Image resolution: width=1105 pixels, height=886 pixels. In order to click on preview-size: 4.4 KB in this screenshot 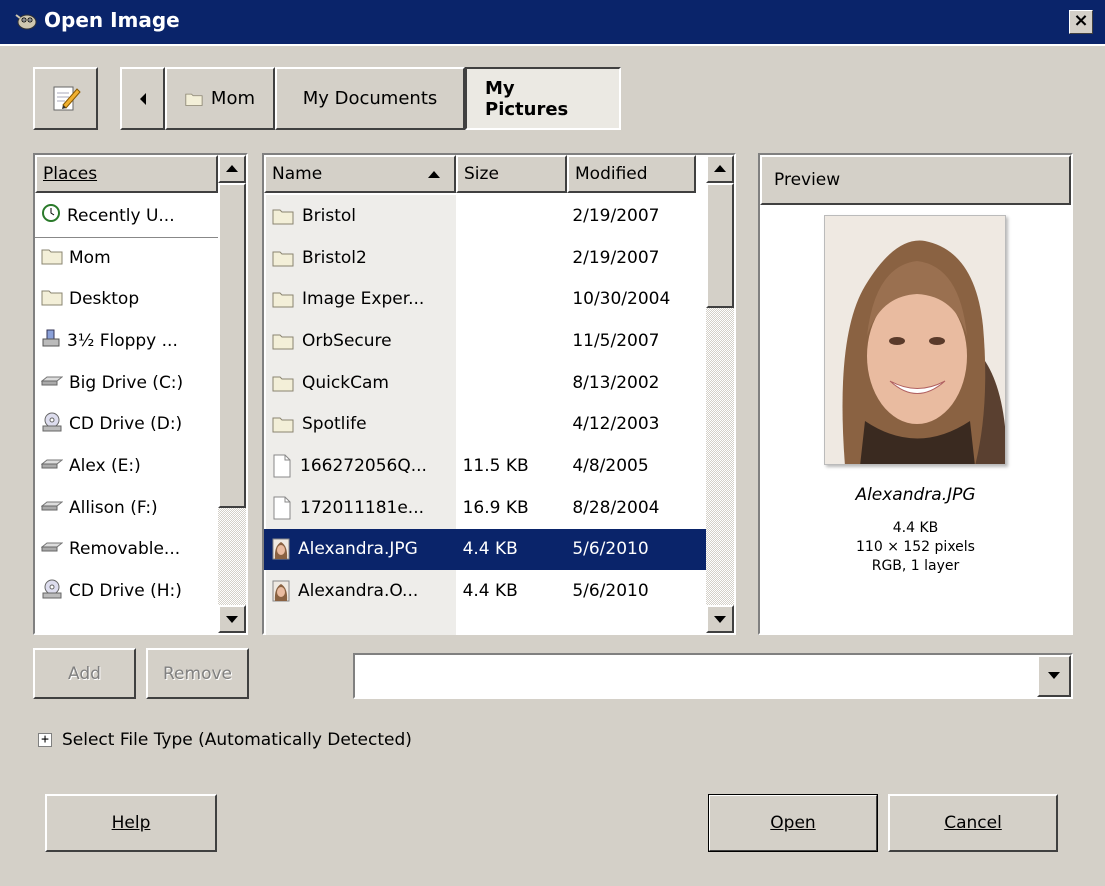, I will do `click(915, 528)`.